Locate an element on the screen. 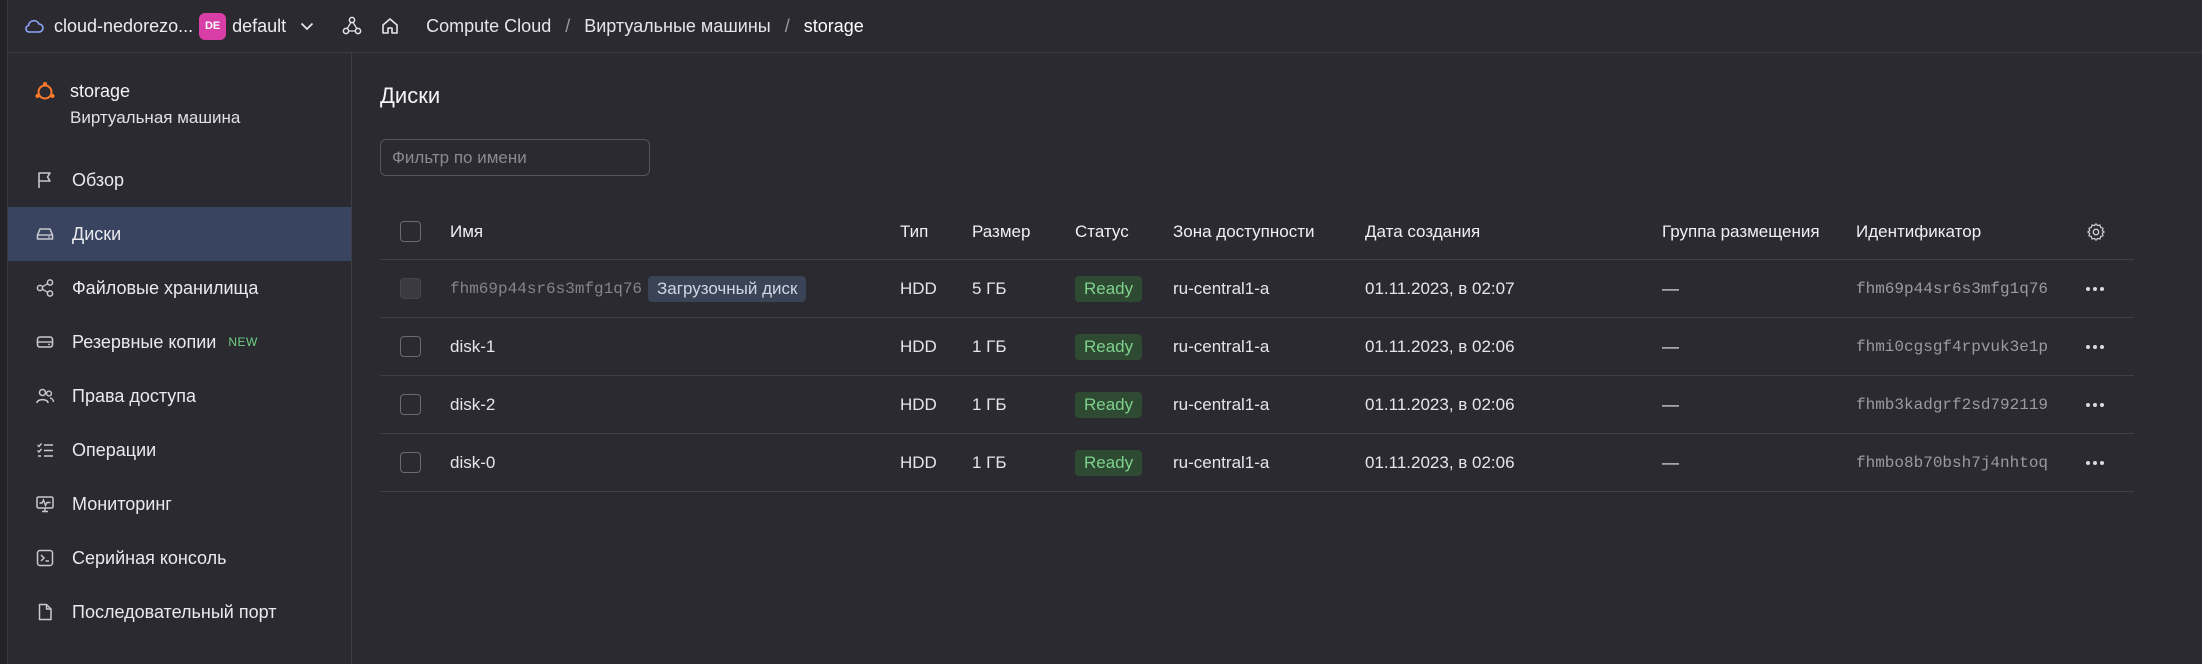 This screenshot has height=664, width=2202. sidebar-item-backups: Резервные копии NEW is located at coordinates (179, 342).